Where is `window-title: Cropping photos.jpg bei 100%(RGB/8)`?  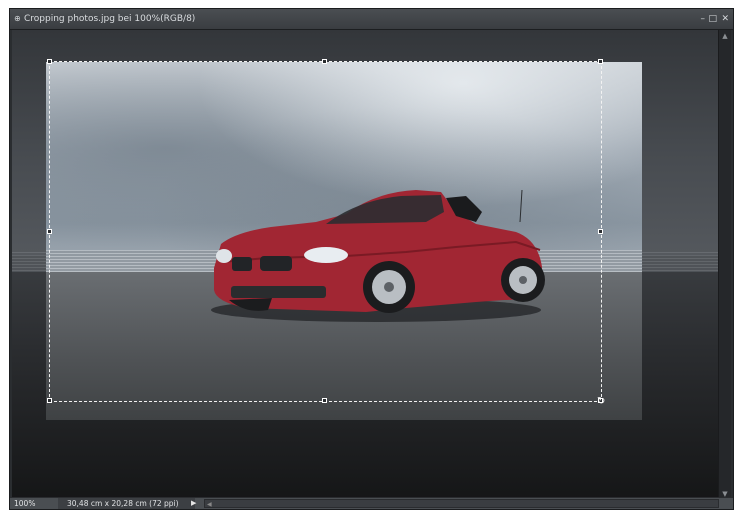
window-title: Cropping photos.jpg bei 100%(RGB/8) is located at coordinates (110, 19).